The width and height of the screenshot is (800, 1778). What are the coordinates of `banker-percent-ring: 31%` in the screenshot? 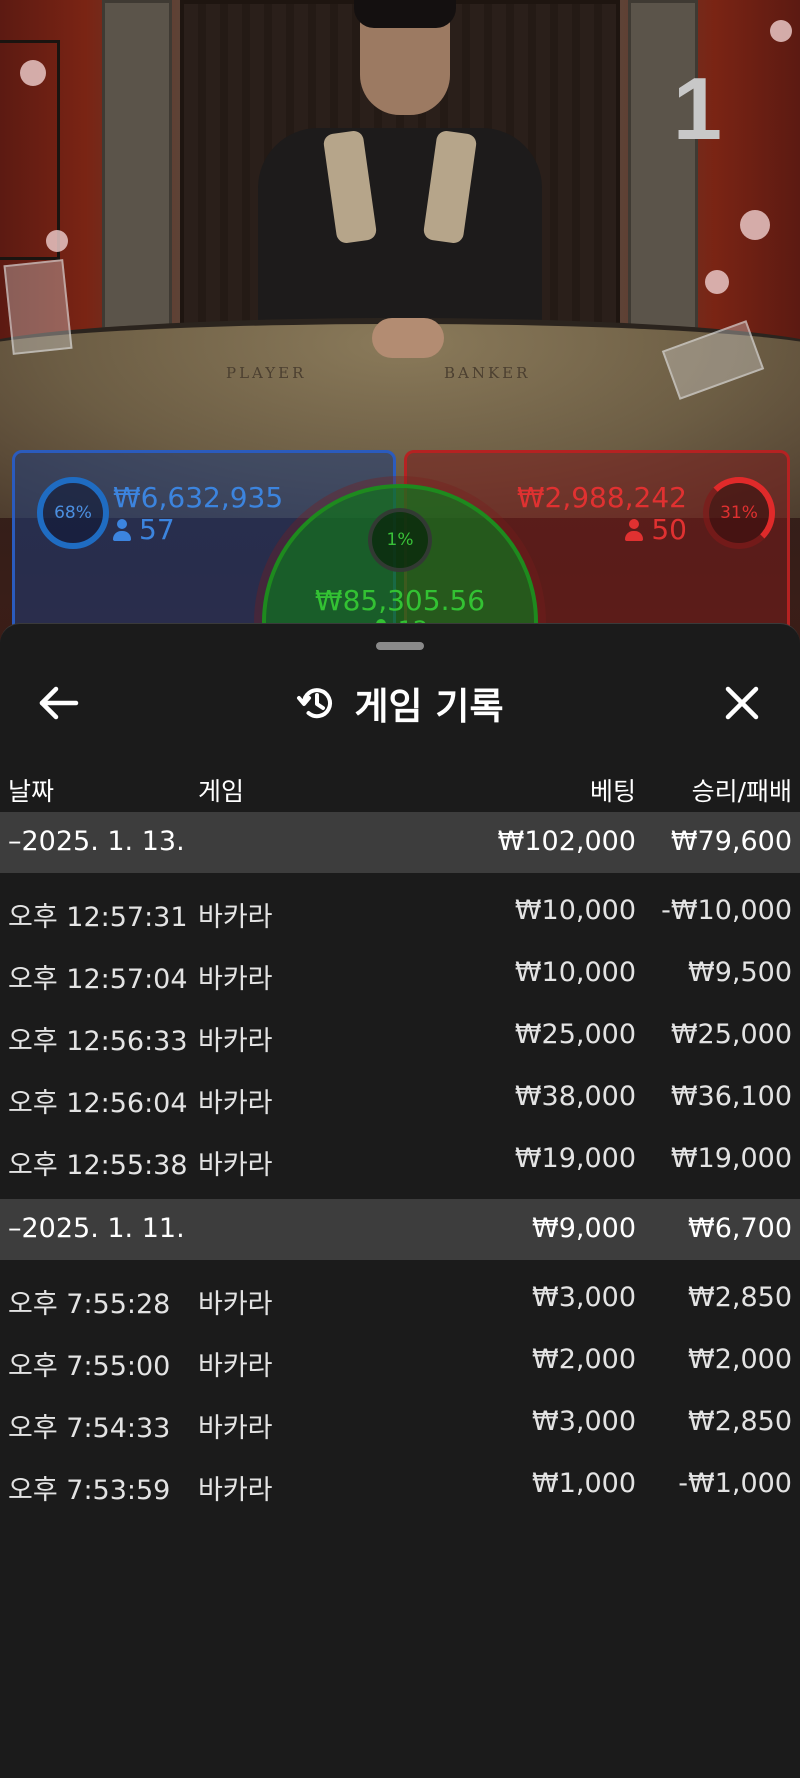 It's located at (739, 513).